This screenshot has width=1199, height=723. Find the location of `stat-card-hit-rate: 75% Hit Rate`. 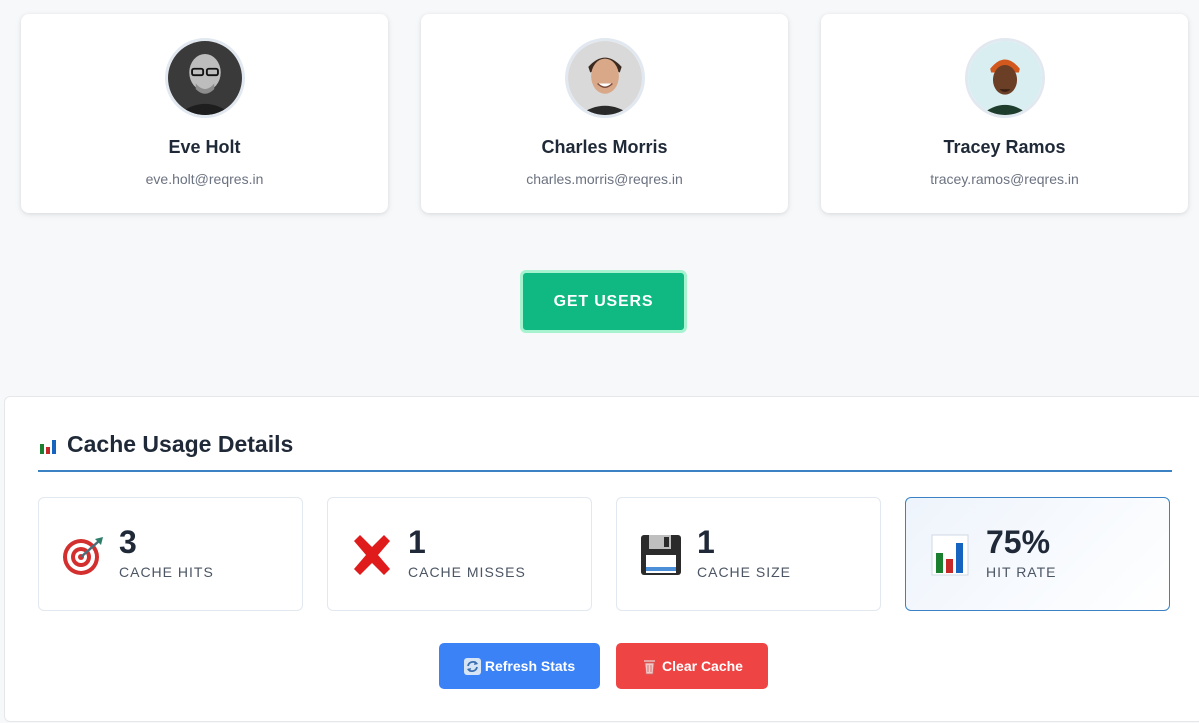

stat-card-hit-rate: 75% Hit Rate is located at coordinates (1037, 554).